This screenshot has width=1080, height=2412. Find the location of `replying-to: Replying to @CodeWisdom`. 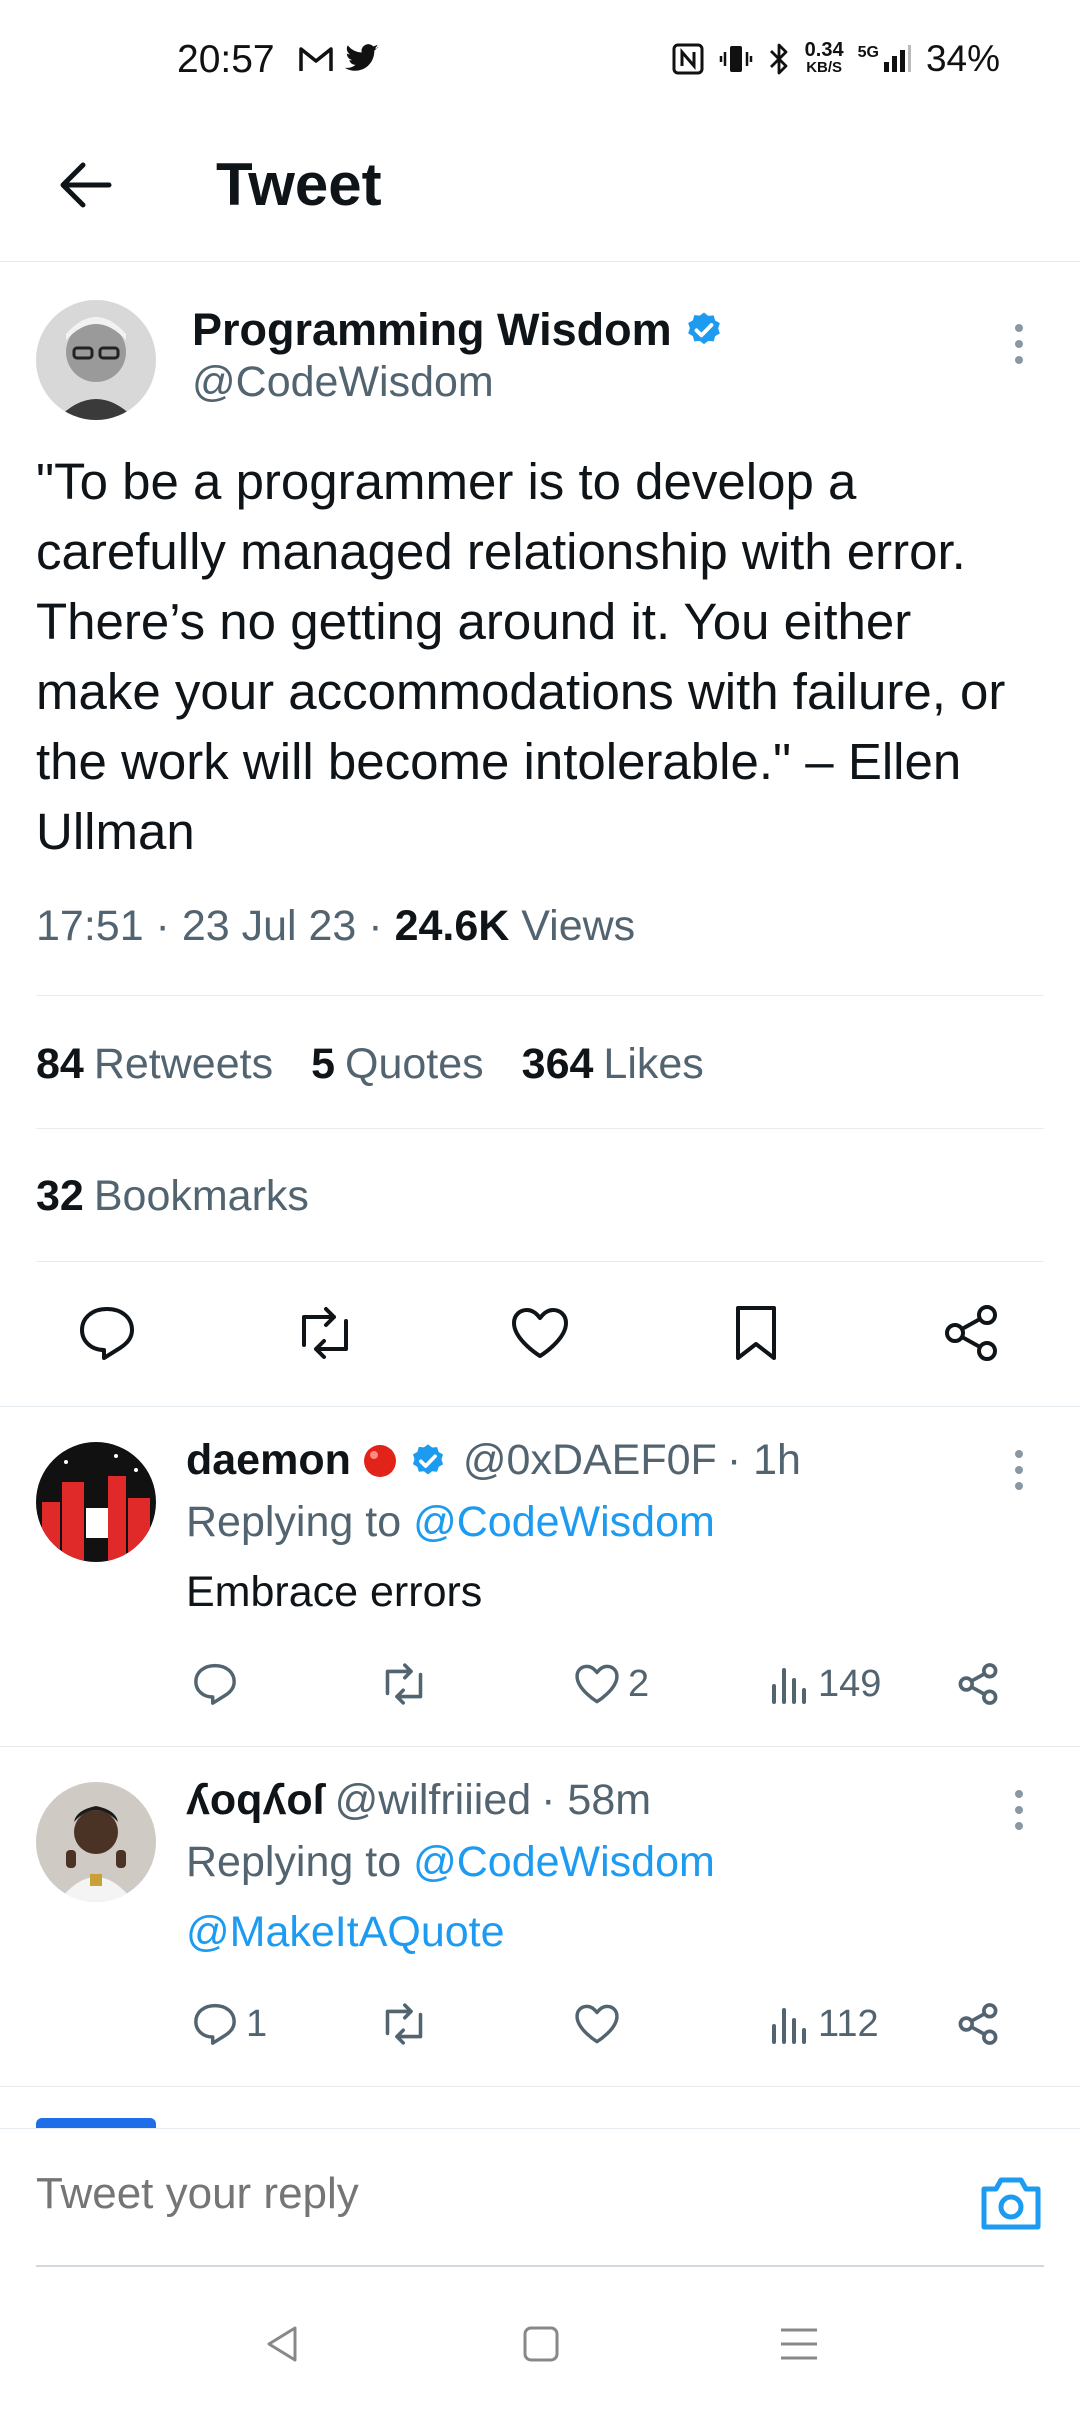

replying-to: Replying to @CodeWisdom is located at coordinates (450, 1522).